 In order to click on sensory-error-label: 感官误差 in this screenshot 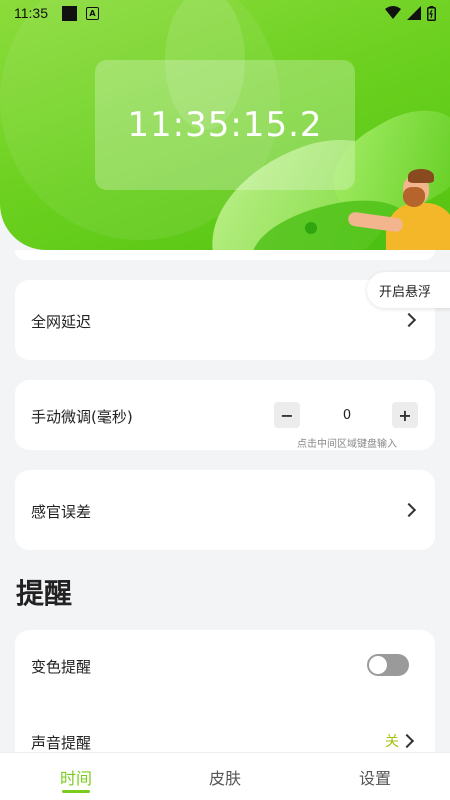, I will do `click(61, 512)`.